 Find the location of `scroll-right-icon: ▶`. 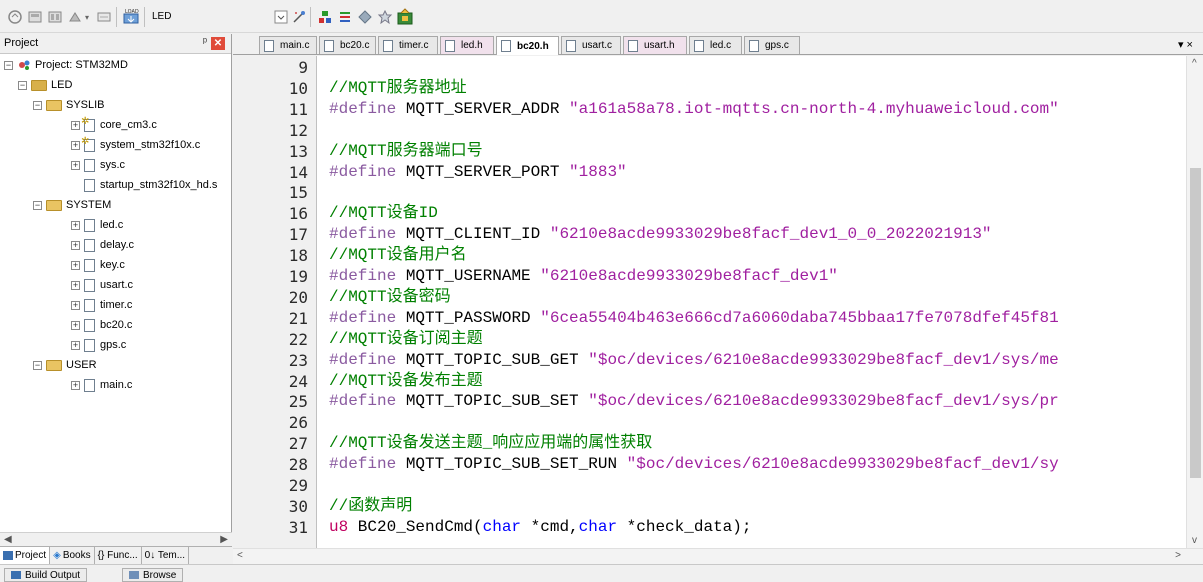

scroll-right-icon: ▶ is located at coordinates (224, 539).